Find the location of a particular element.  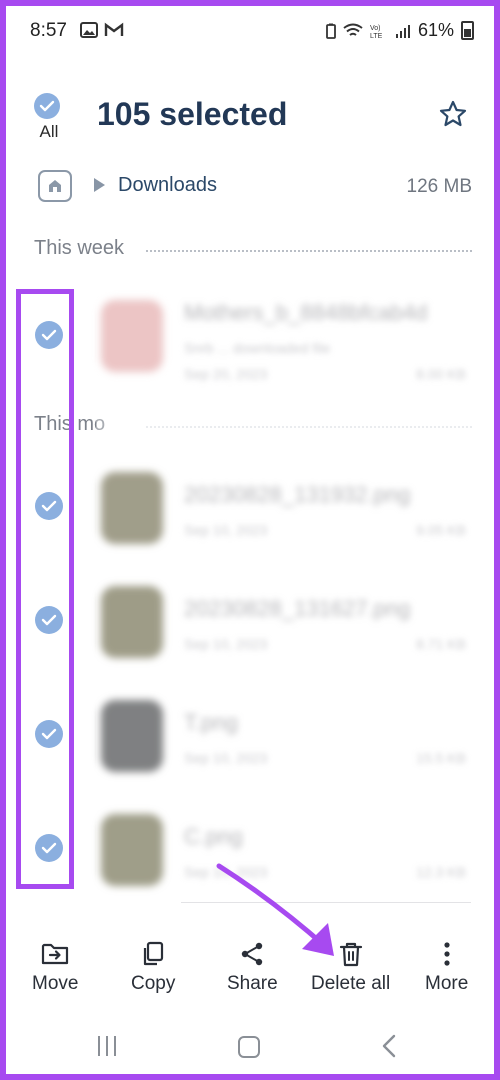

svg-text: Vo) is located at coordinates (375, 28).